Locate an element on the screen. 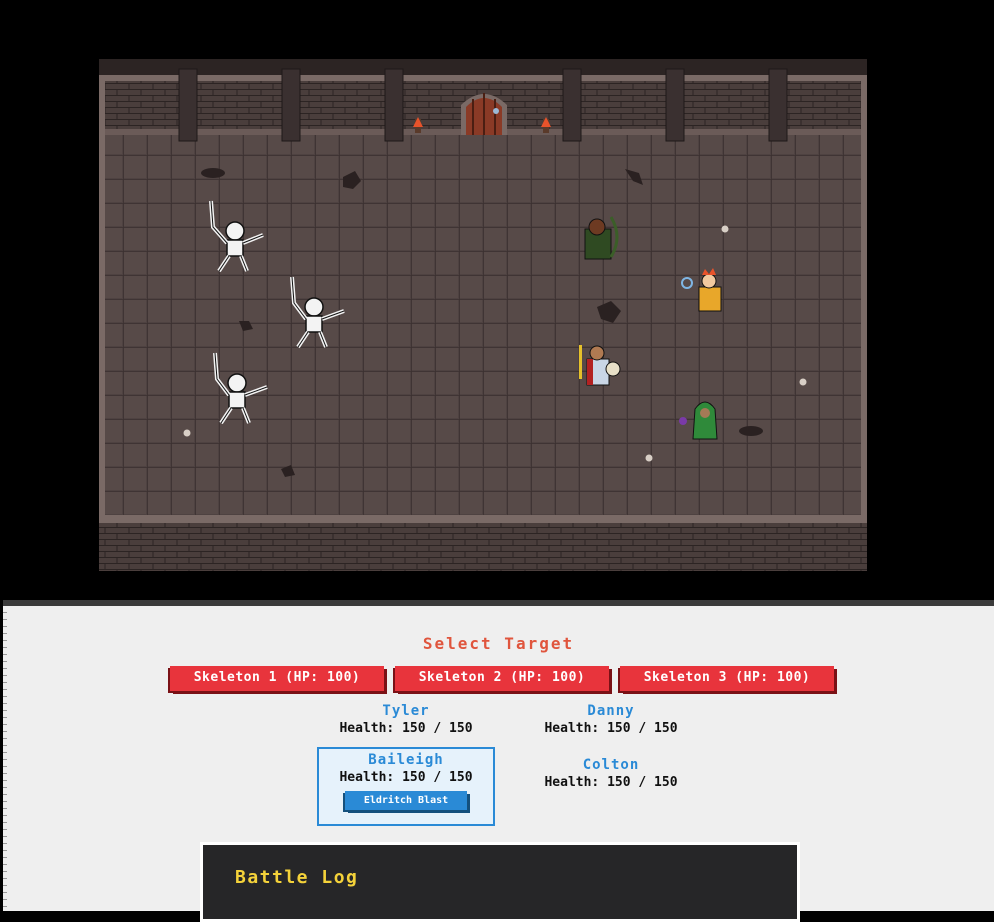  target-button-skeleton-1: Skeleton 1 (HP: 100) is located at coordinates (277, 678).